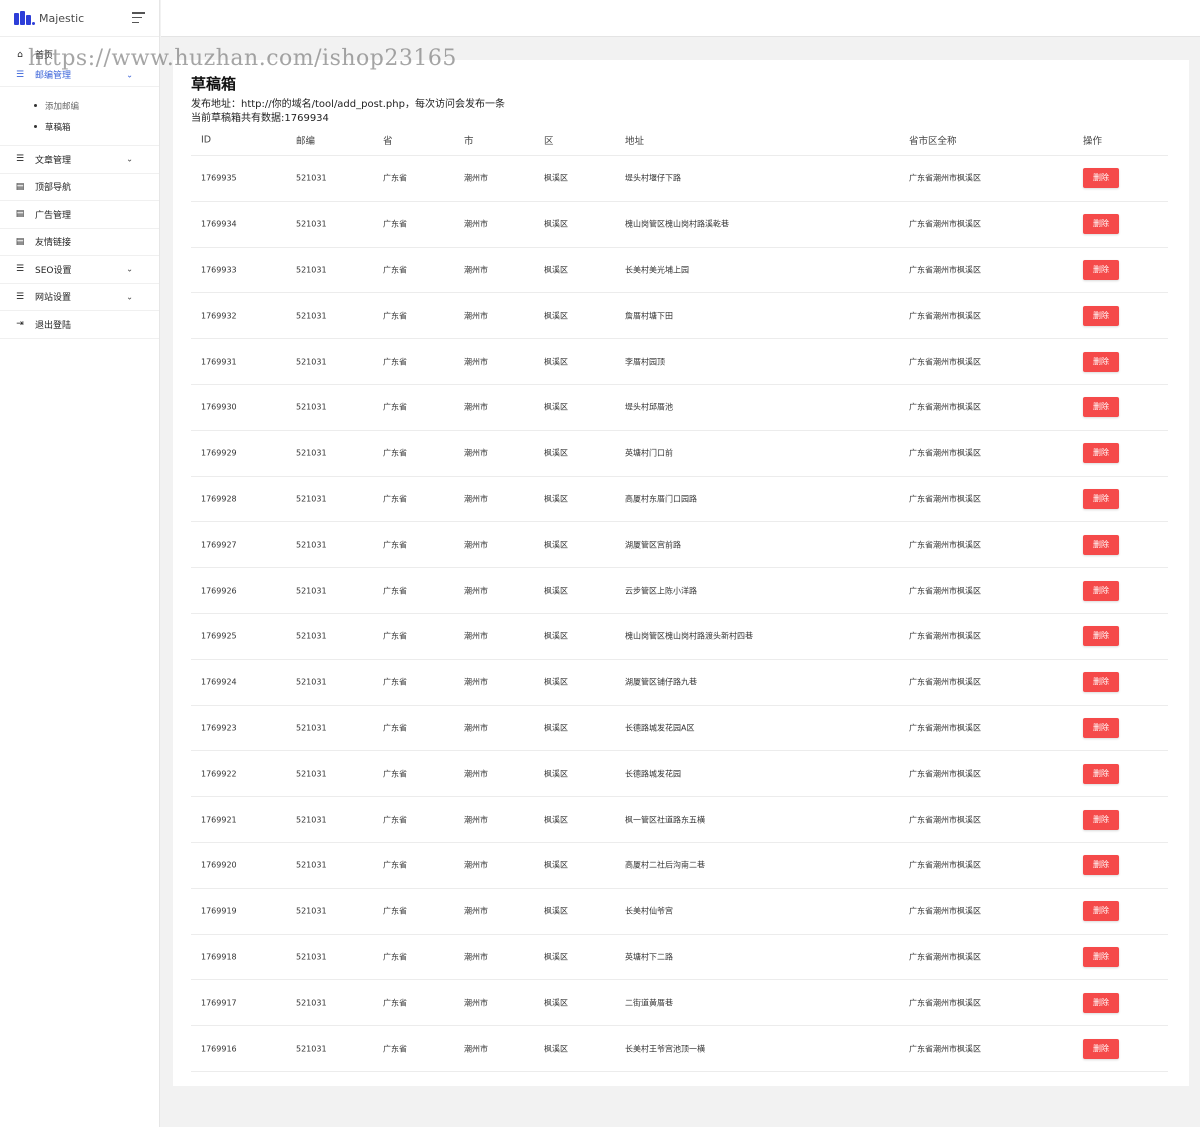  I want to click on cell-id: 1769918, so click(219, 957).